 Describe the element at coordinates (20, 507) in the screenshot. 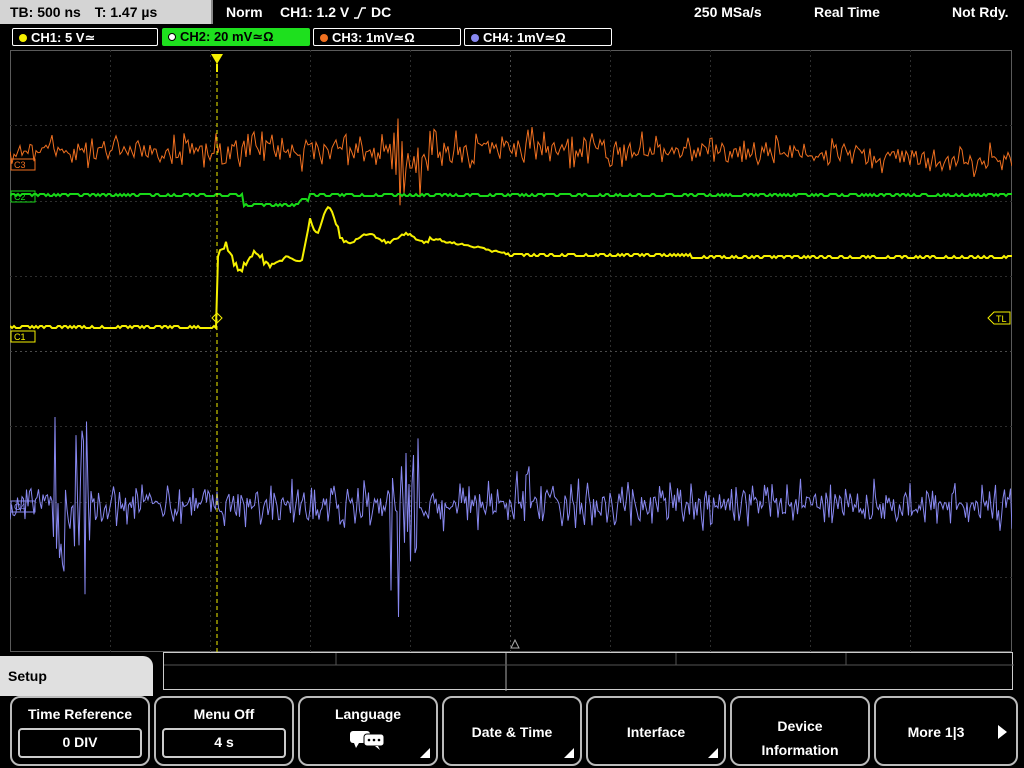

I see `svg-text: C4` at that location.